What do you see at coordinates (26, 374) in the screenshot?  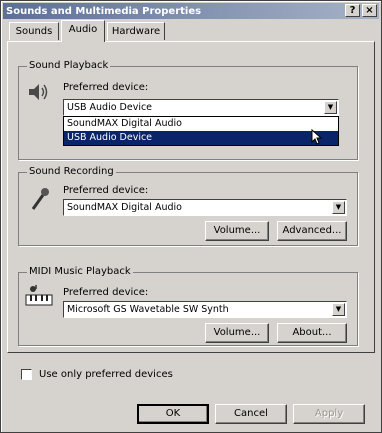 I see `use-only-preferred-checkbox` at bounding box center [26, 374].